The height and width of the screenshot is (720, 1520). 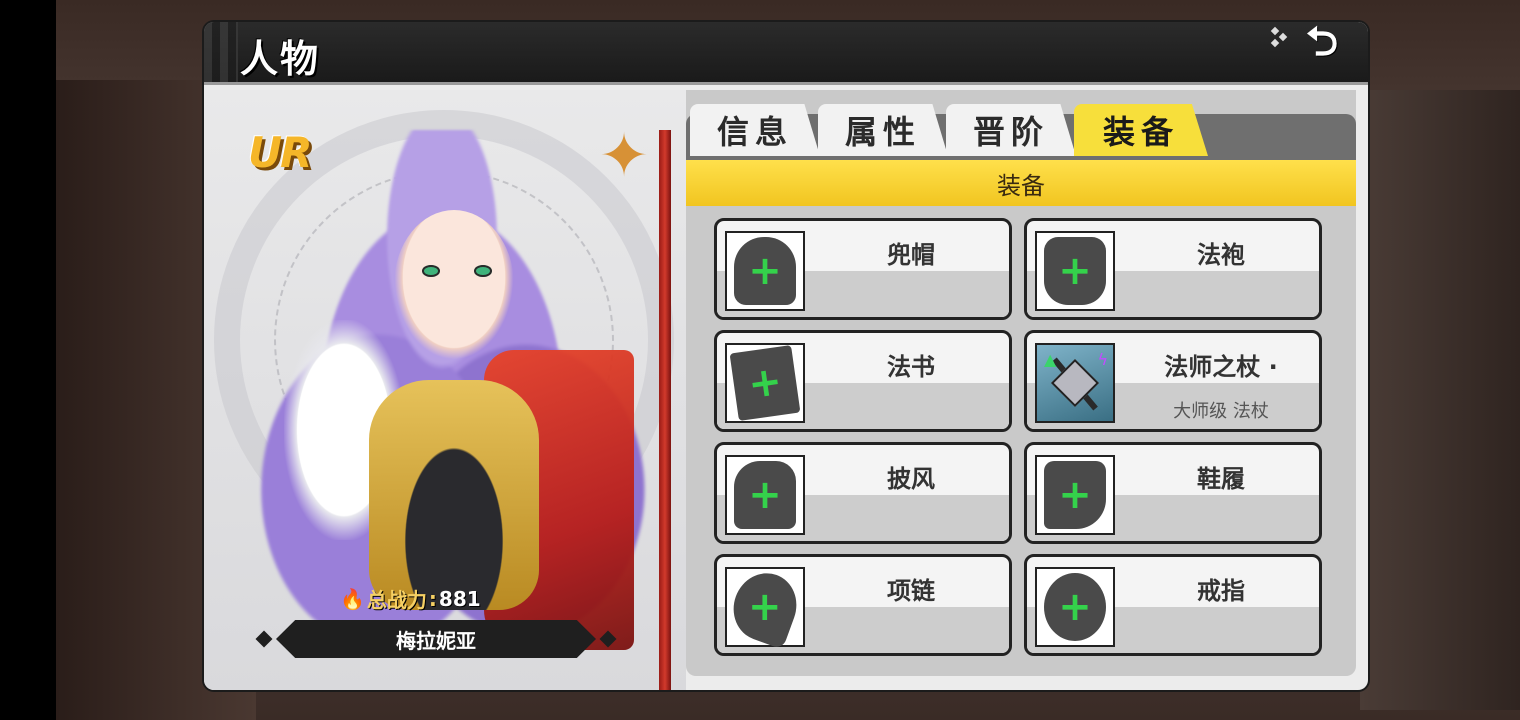 I want to click on character-armor, so click(x=454, y=495).